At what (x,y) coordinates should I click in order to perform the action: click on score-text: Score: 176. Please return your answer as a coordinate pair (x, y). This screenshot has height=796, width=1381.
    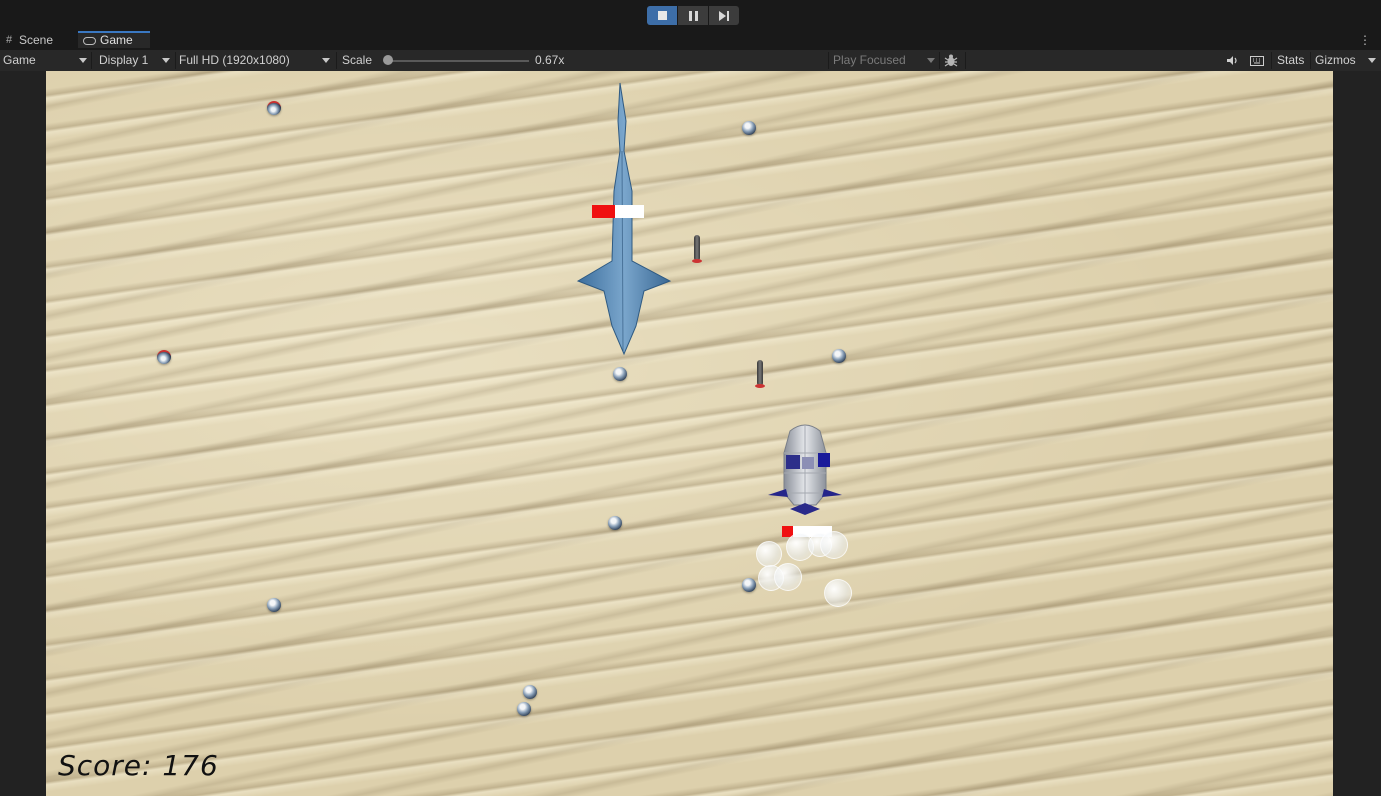
    Looking at the image, I should click on (138, 765).